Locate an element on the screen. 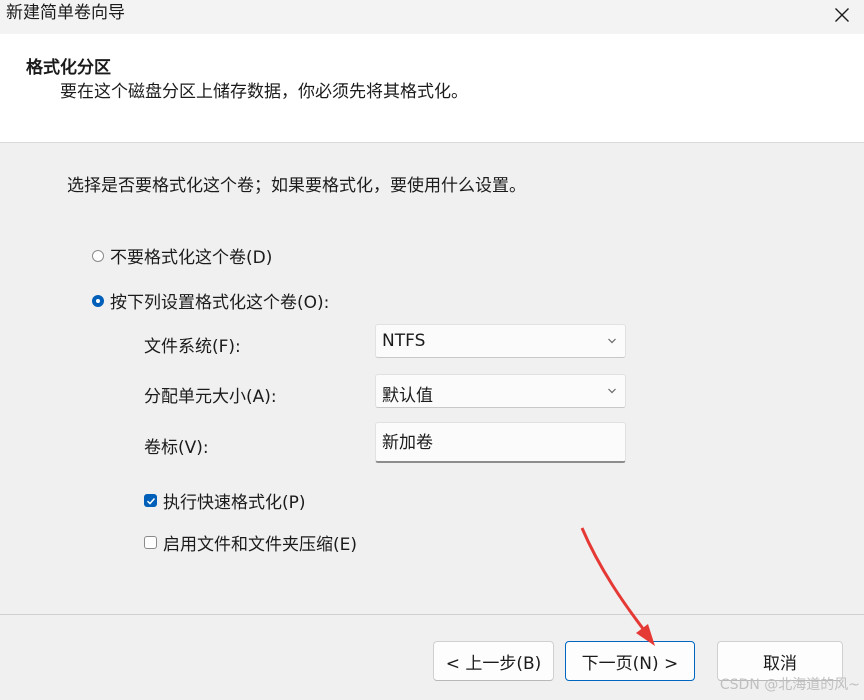 The height and width of the screenshot is (700, 864). allocation-unit-dropdown: 默认值 is located at coordinates (500, 391).